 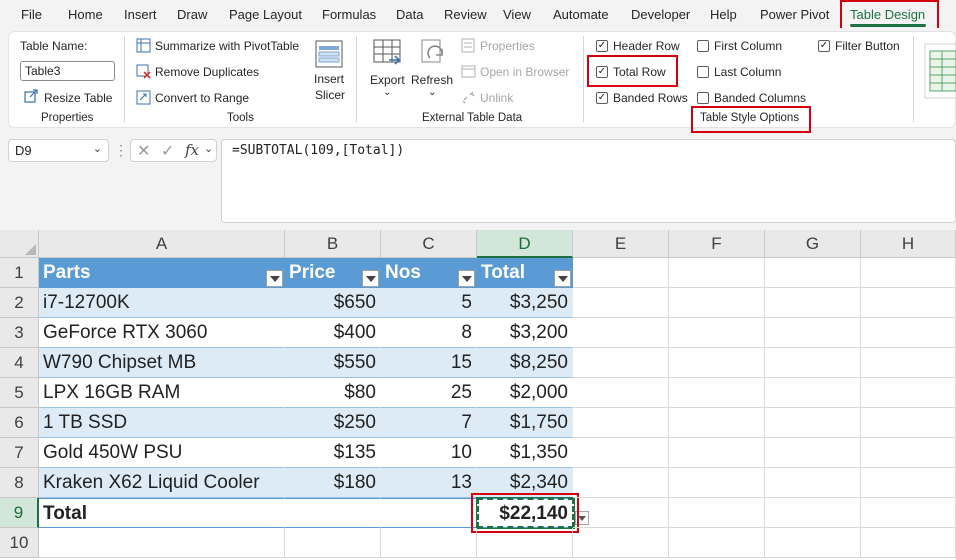 I want to click on table-cell: 7, so click(x=429, y=423).